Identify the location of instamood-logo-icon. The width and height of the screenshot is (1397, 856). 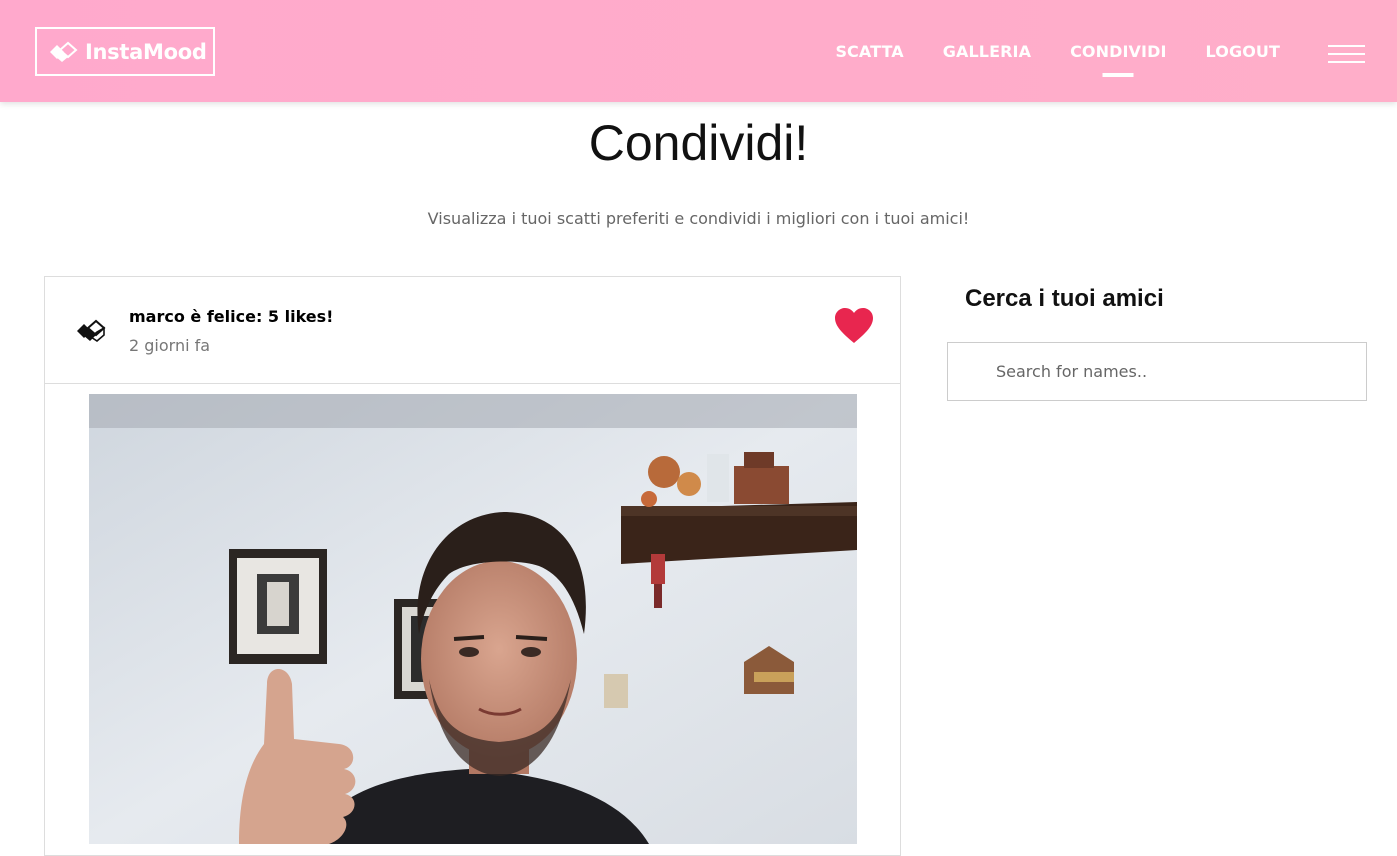
(64, 51).